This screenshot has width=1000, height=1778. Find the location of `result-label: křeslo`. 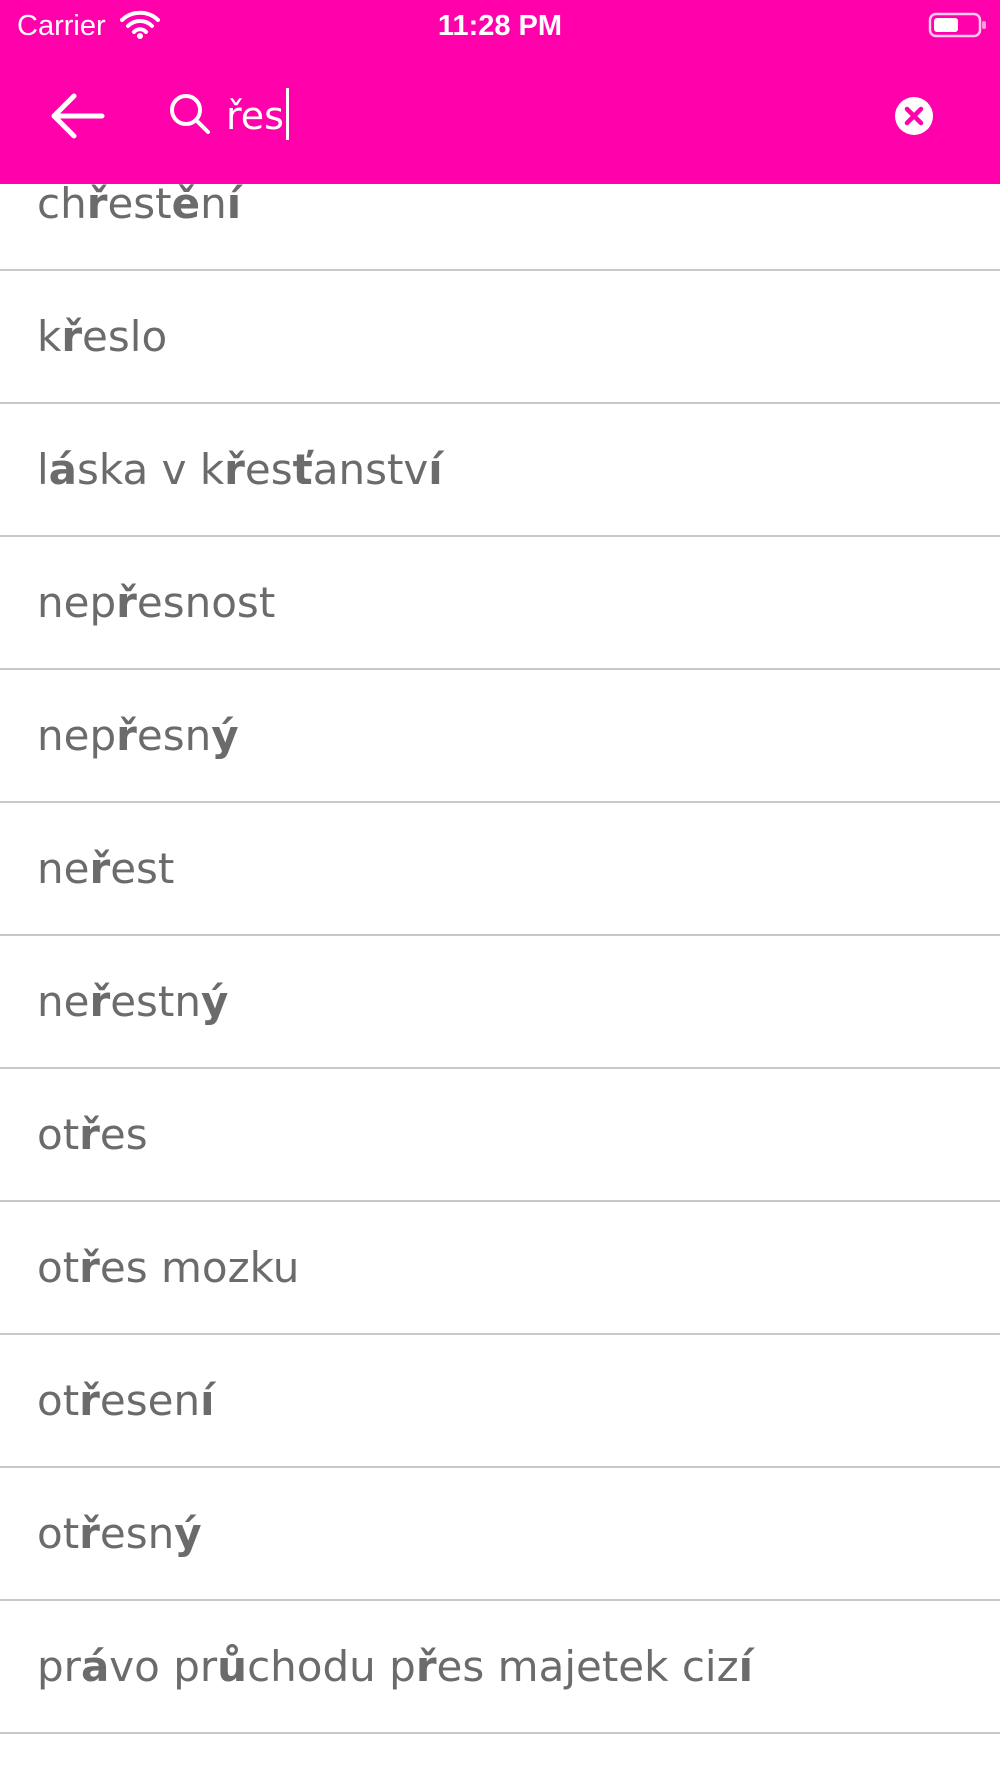

result-label: křeslo is located at coordinates (102, 336).